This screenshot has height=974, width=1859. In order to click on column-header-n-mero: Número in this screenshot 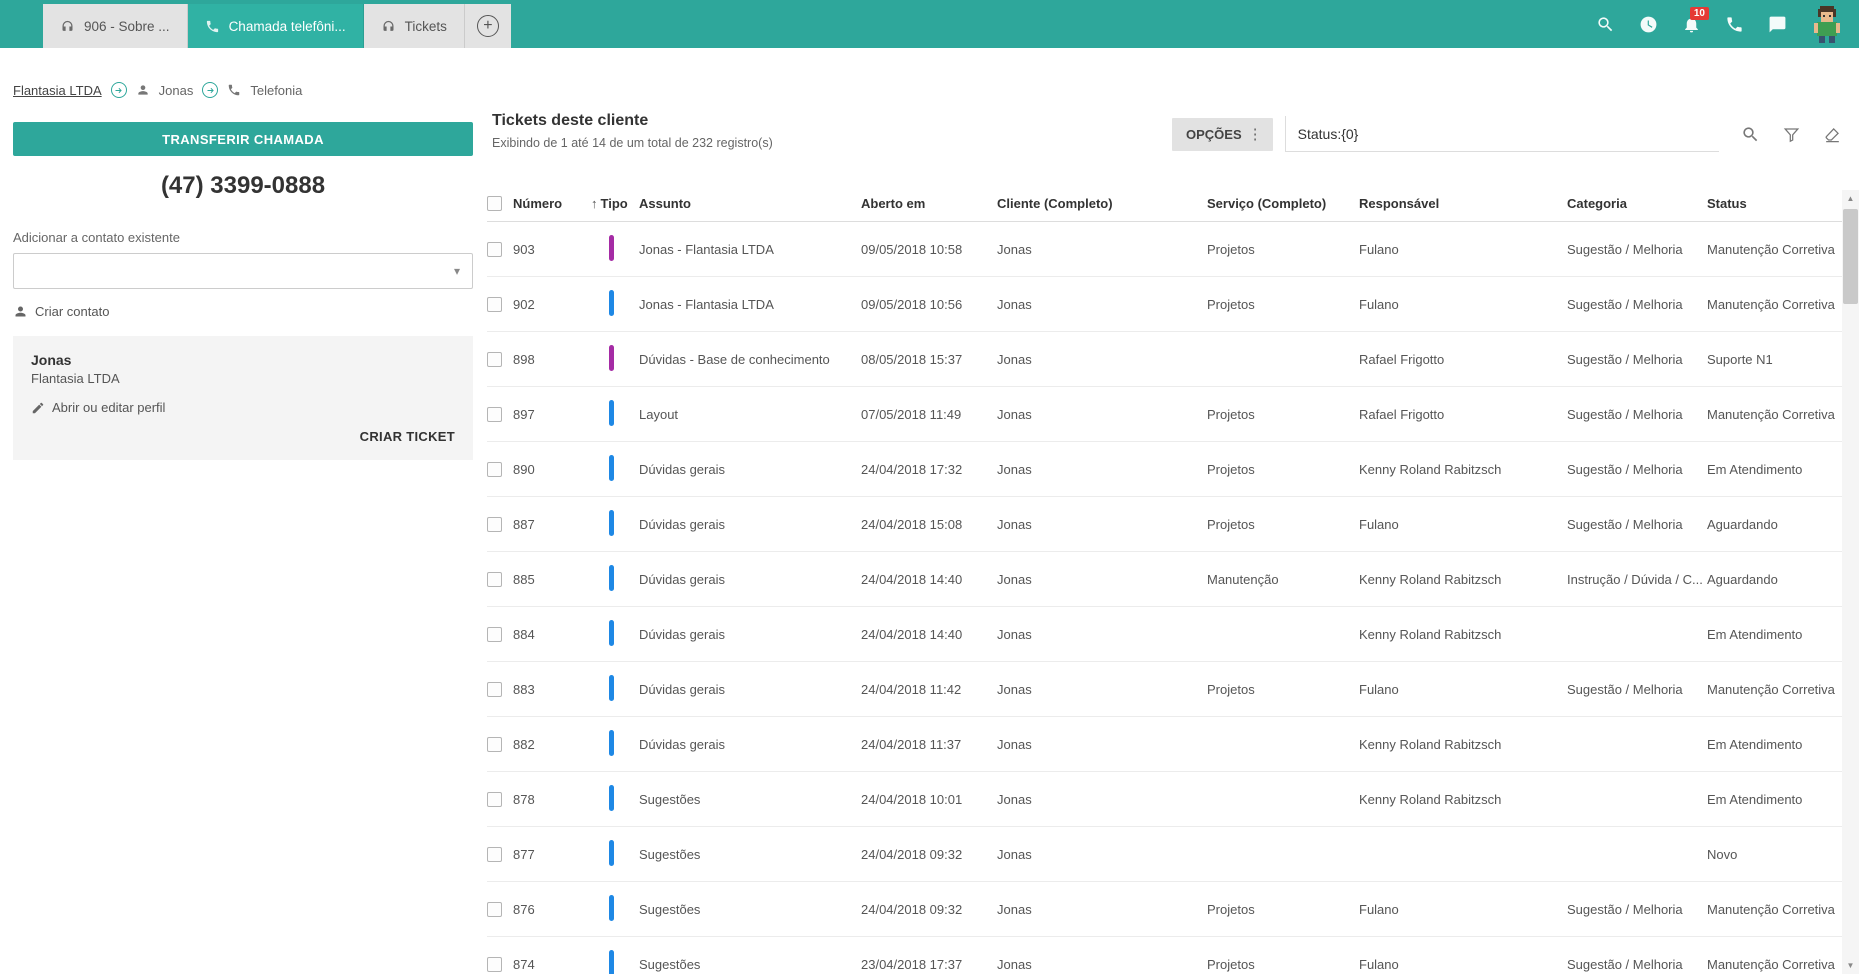, I will do `click(552, 203)`.